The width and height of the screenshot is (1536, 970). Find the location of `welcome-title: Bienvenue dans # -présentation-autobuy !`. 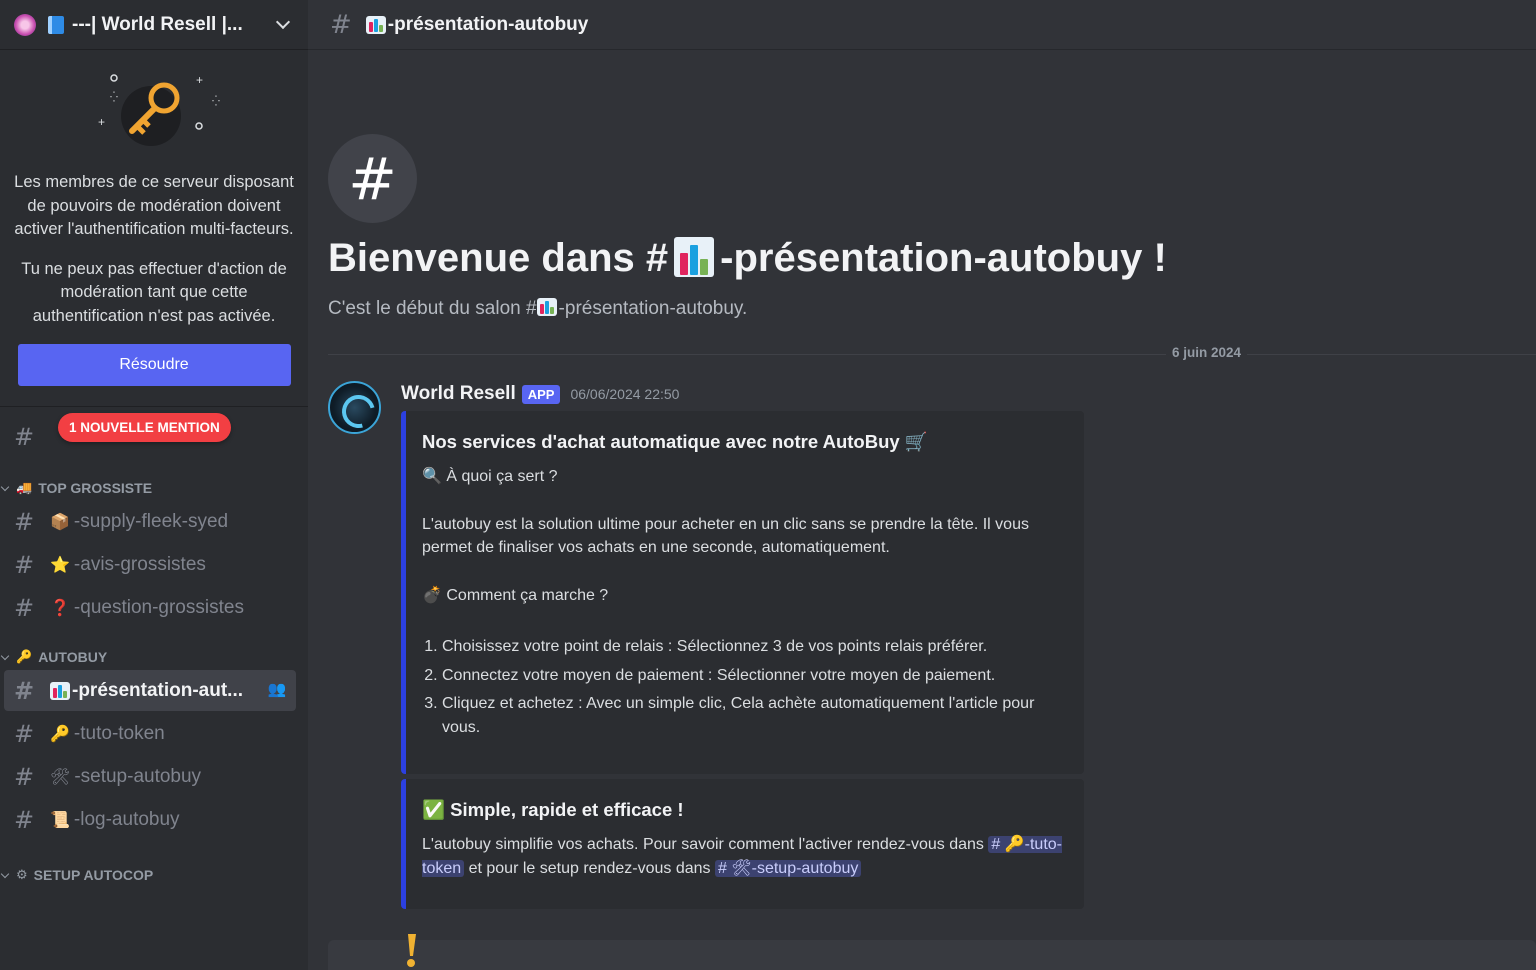

welcome-title: Bienvenue dans # -présentation-autobuy ! is located at coordinates (747, 258).